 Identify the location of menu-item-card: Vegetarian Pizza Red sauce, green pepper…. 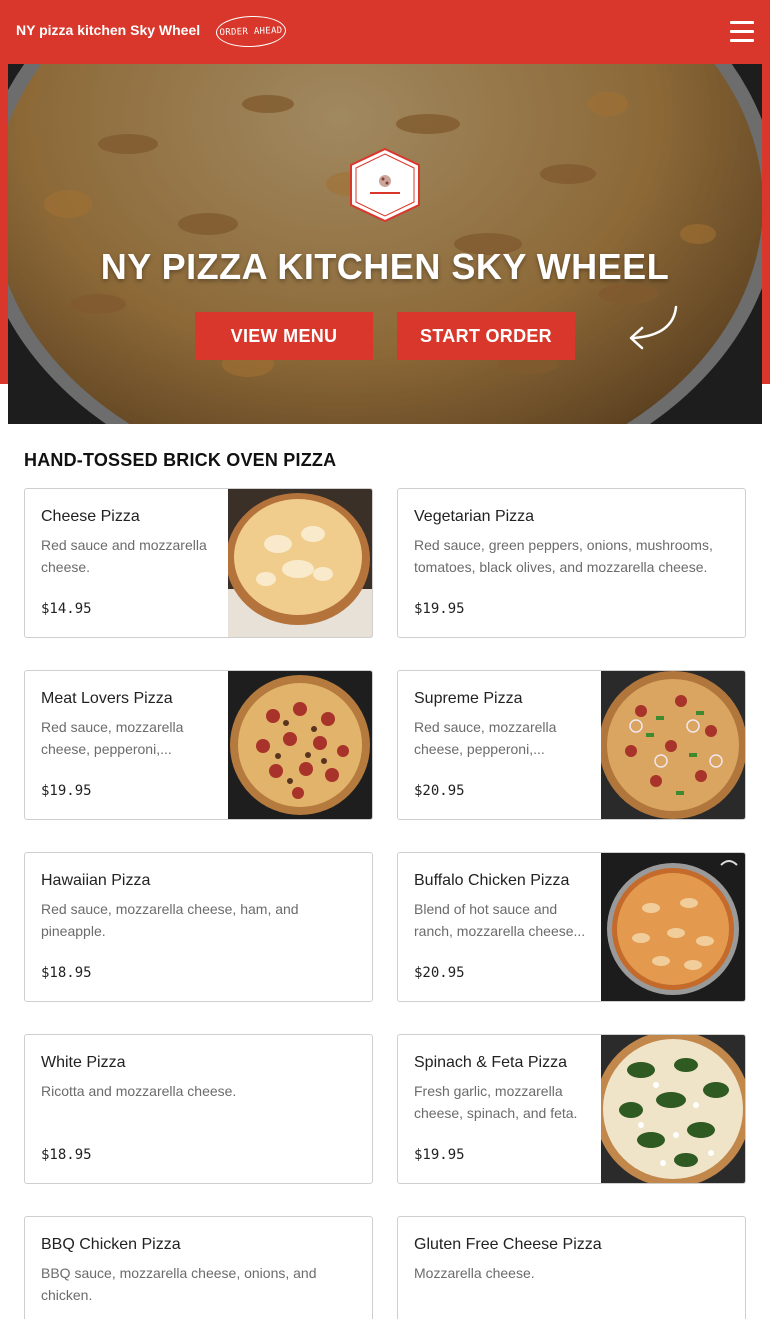
(571, 563).